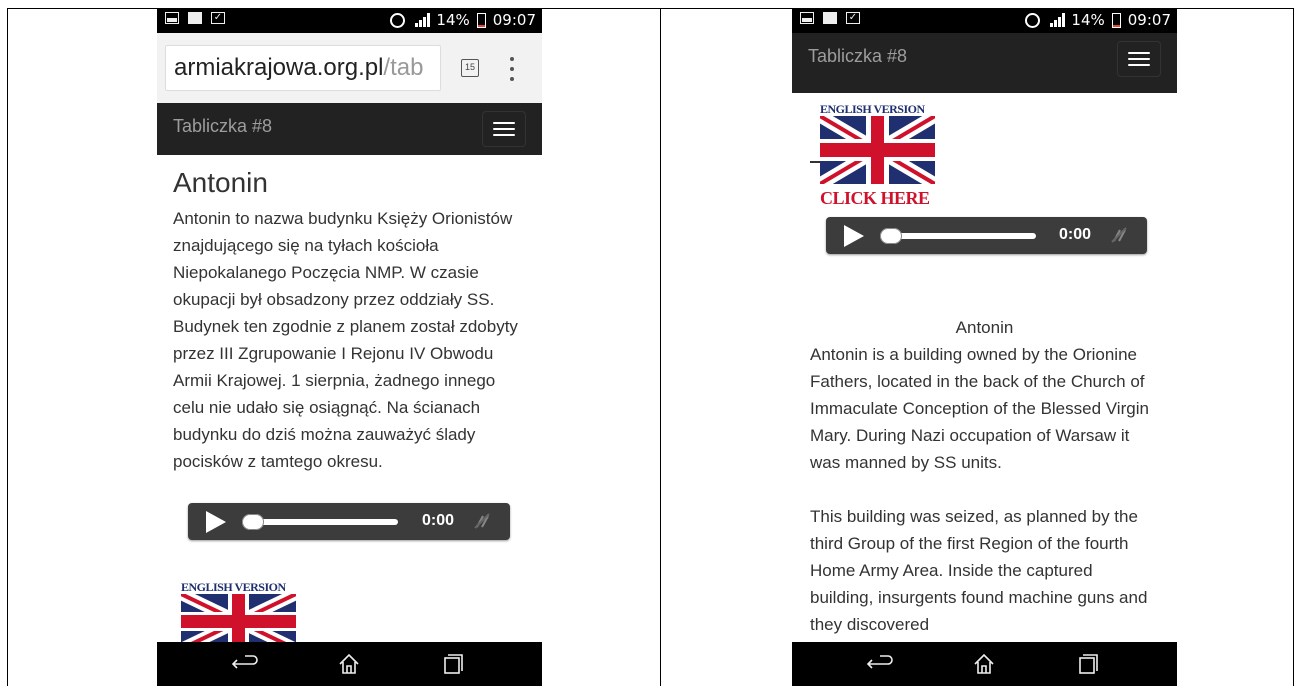 The image size is (1302, 686). I want to click on browser-toolbar: armiakrajowa.org.pl/tab 15, so click(349, 68).